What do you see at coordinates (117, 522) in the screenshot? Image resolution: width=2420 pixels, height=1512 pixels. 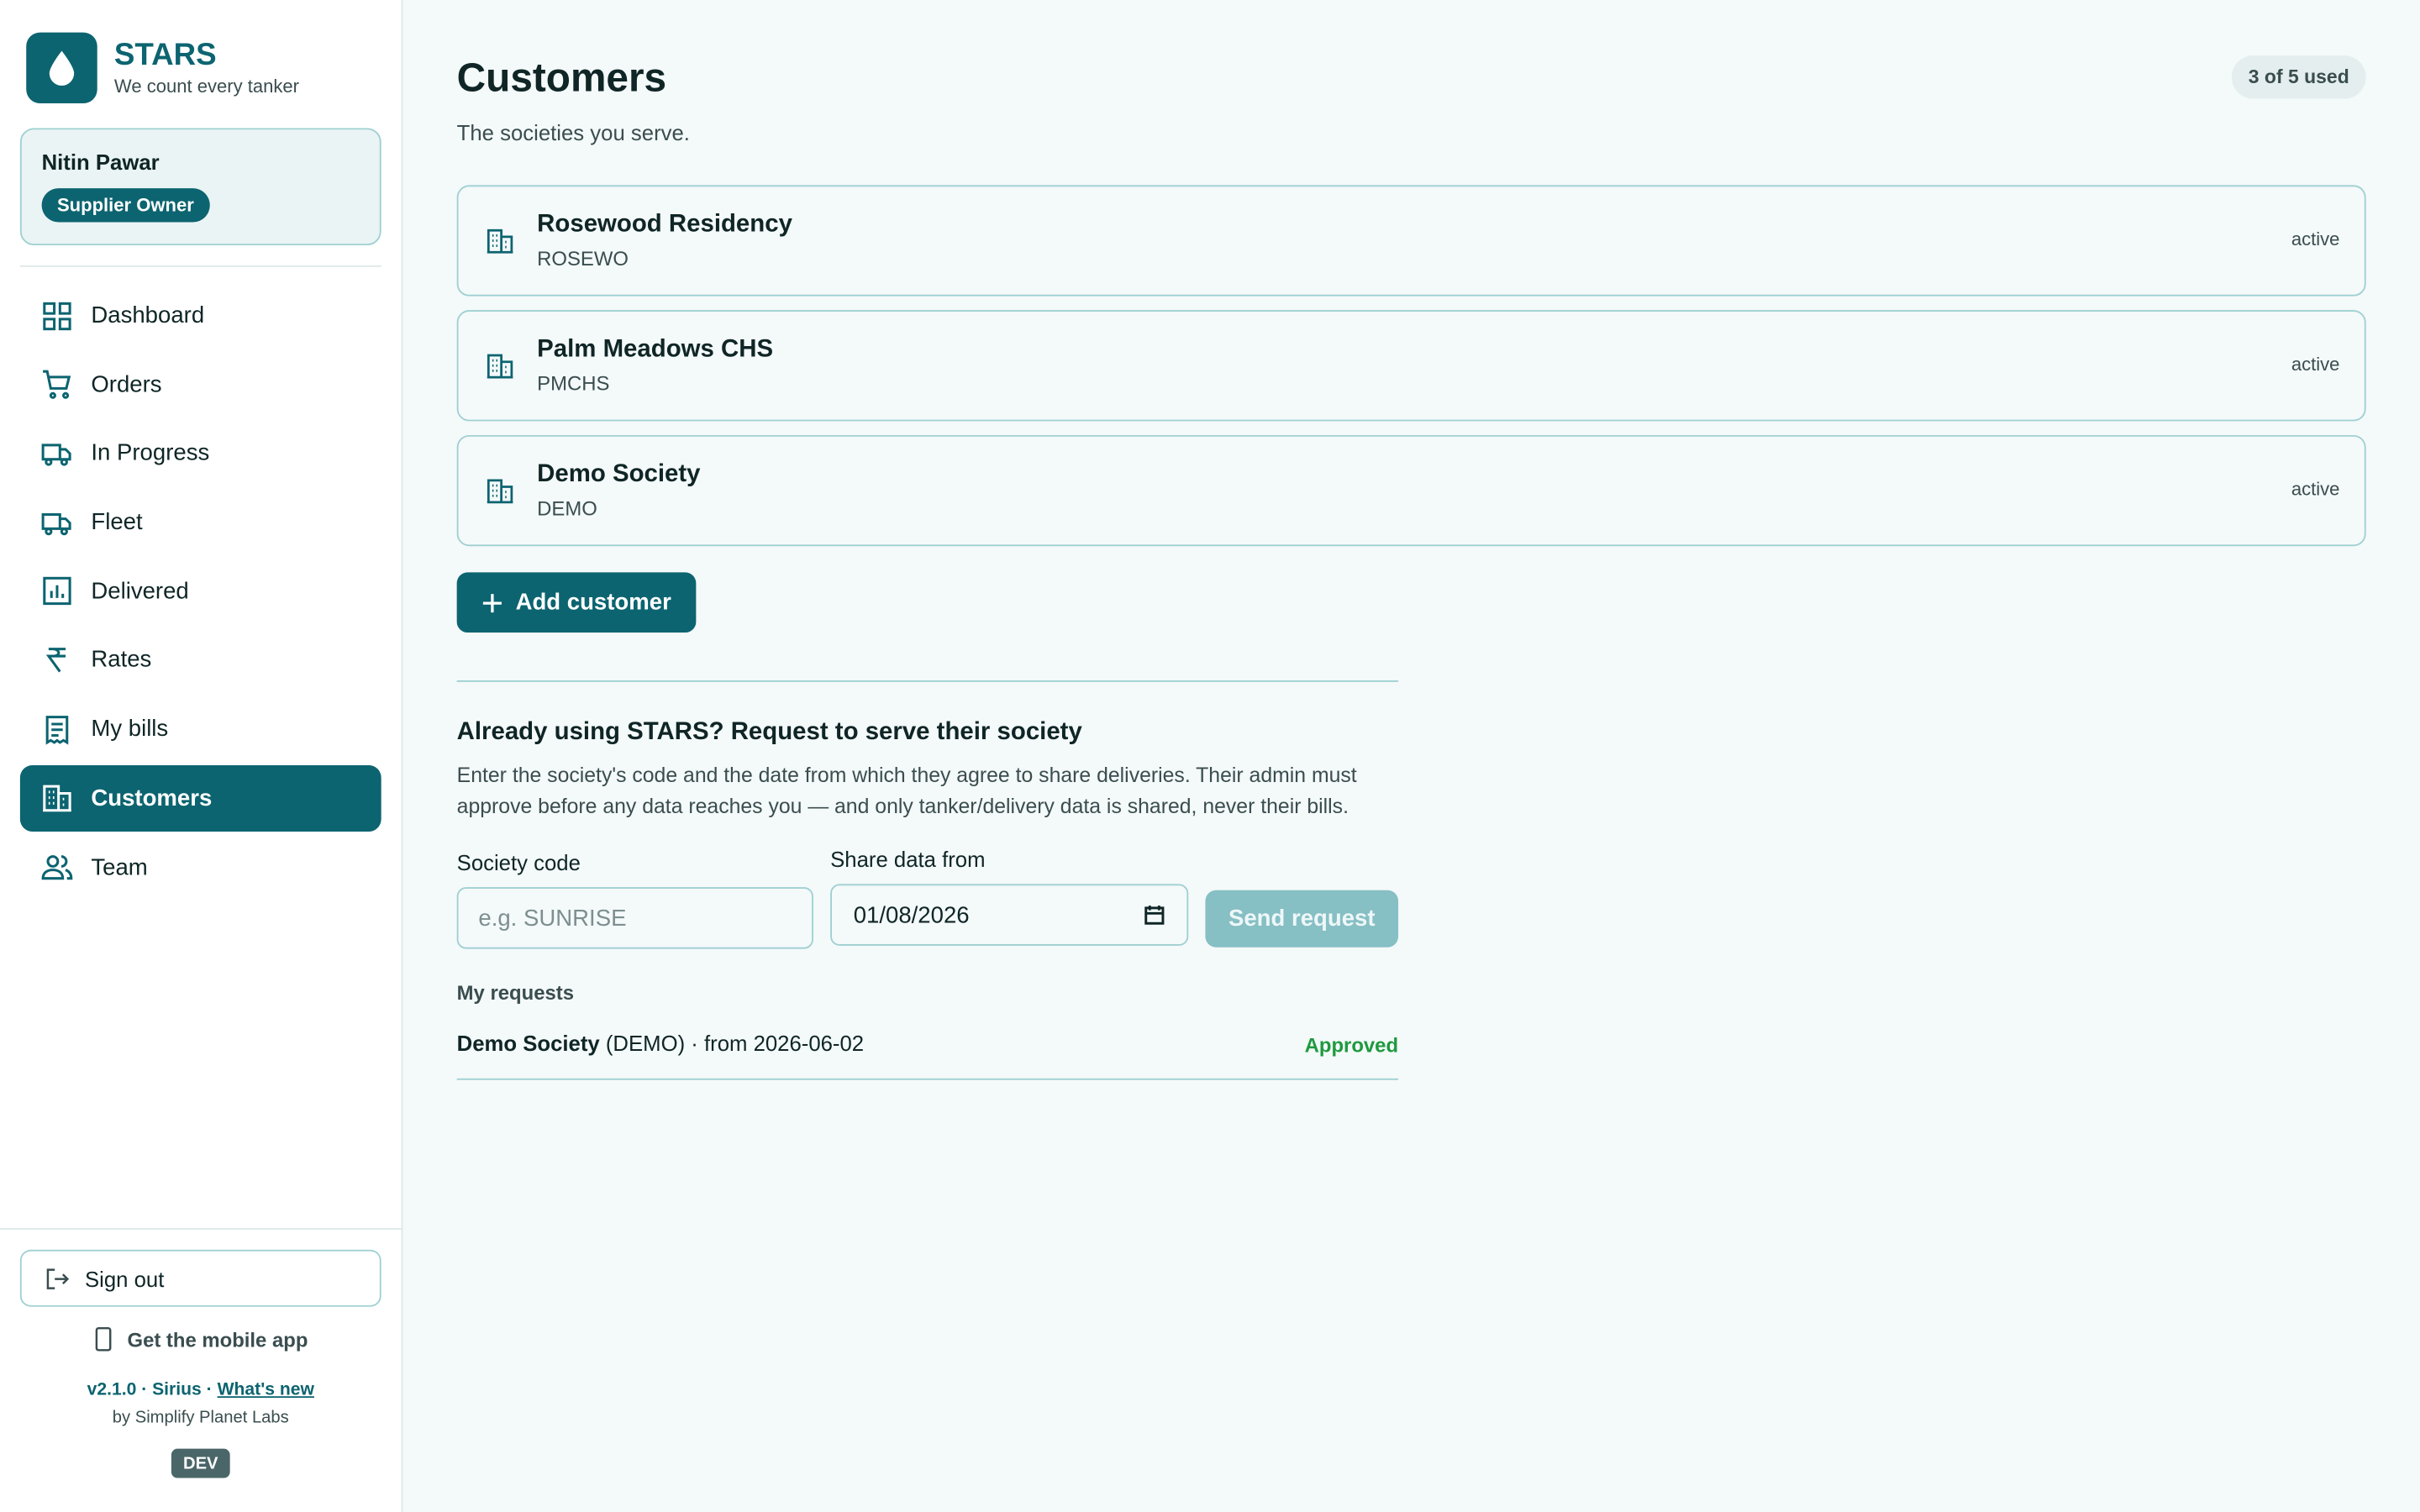 I see `sidebar-item-label: Fleet` at bounding box center [117, 522].